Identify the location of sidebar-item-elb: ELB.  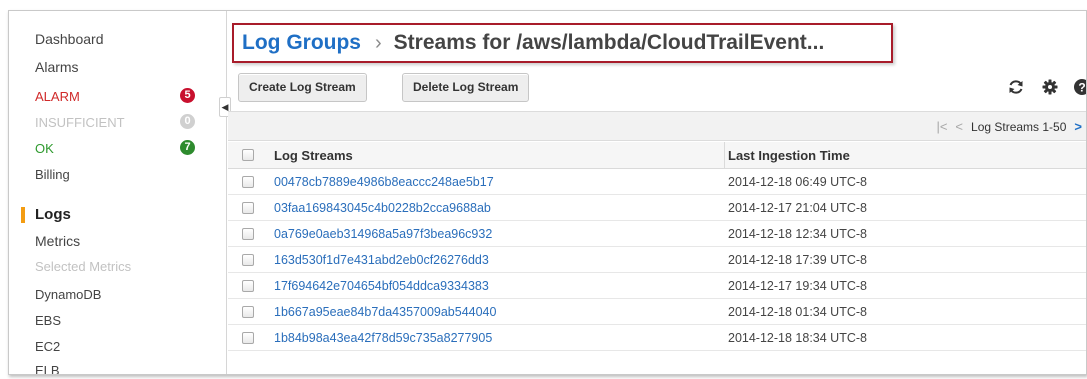
(47, 368).